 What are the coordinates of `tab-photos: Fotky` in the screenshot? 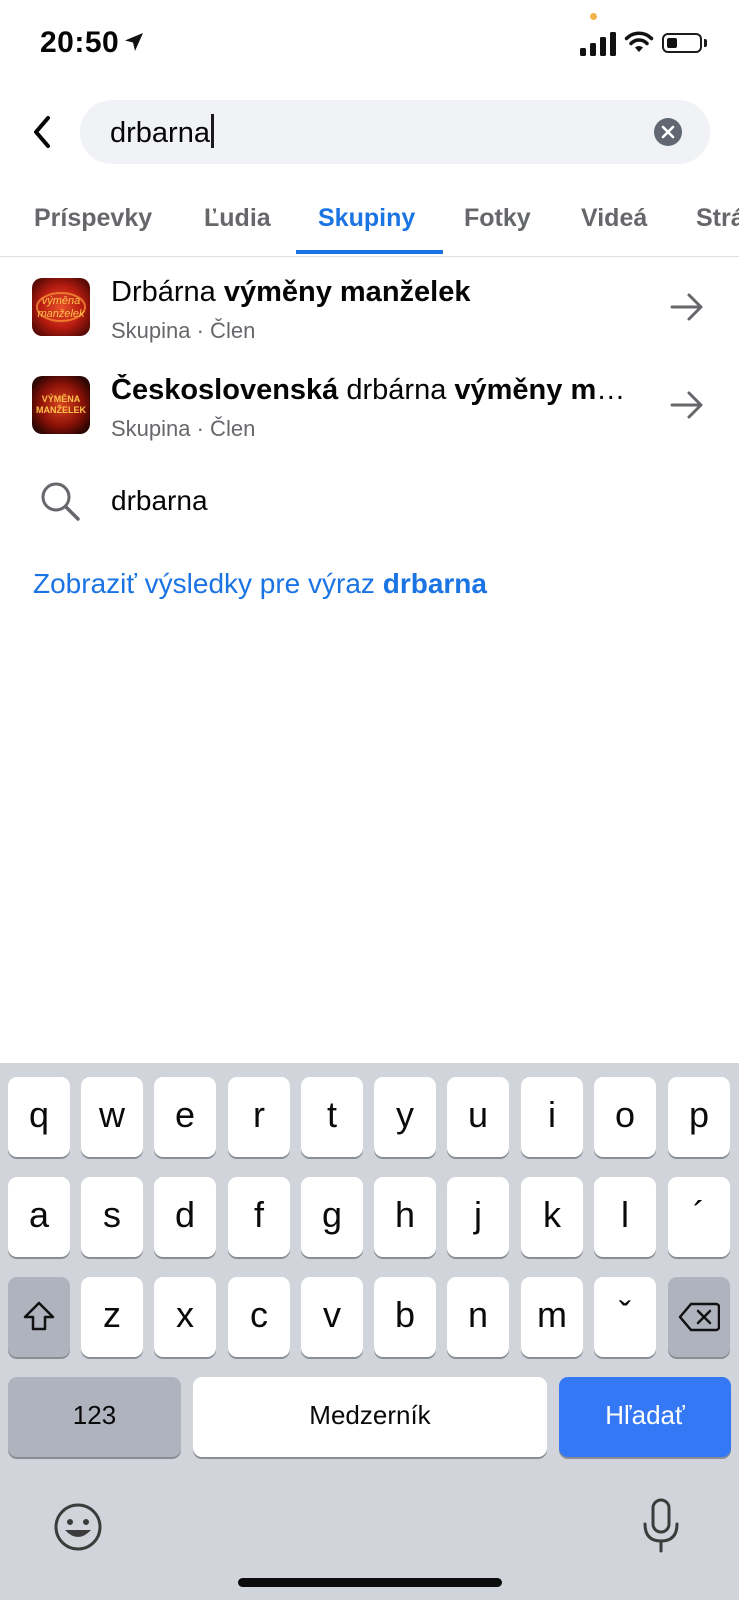 It's located at (497, 218).